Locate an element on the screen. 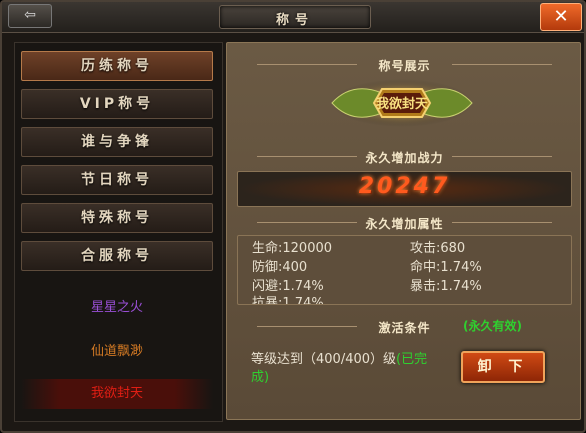 The width and height of the screenshot is (586, 433). title-list-item: 星星之火 is located at coordinates (117, 308).